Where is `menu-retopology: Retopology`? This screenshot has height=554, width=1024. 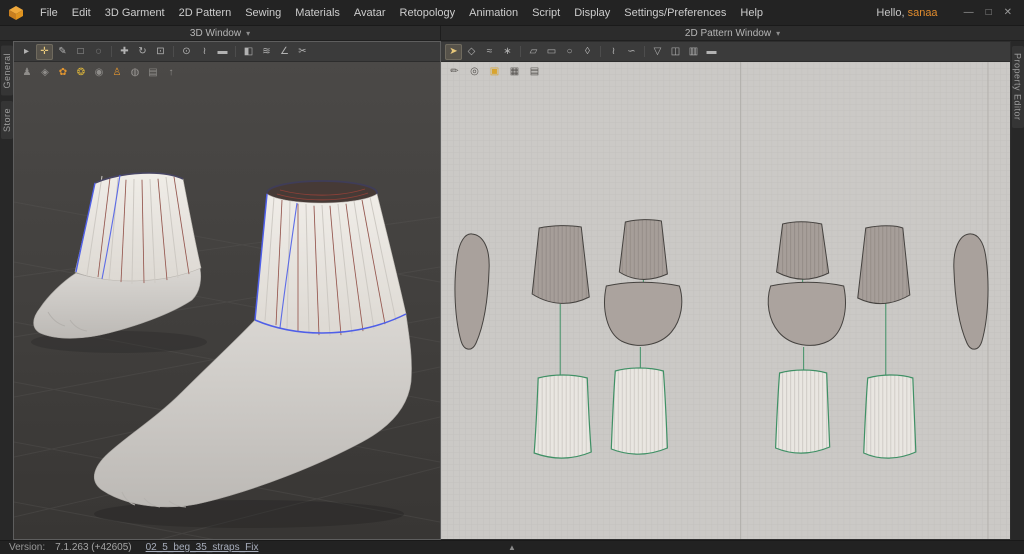 menu-retopology: Retopology is located at coordinates (428, 13).